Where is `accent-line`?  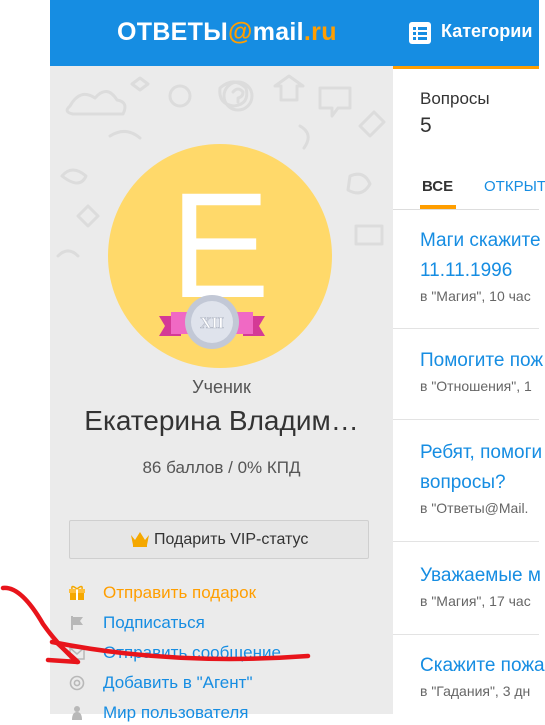 accent-line is located at coordinates (466, 67).